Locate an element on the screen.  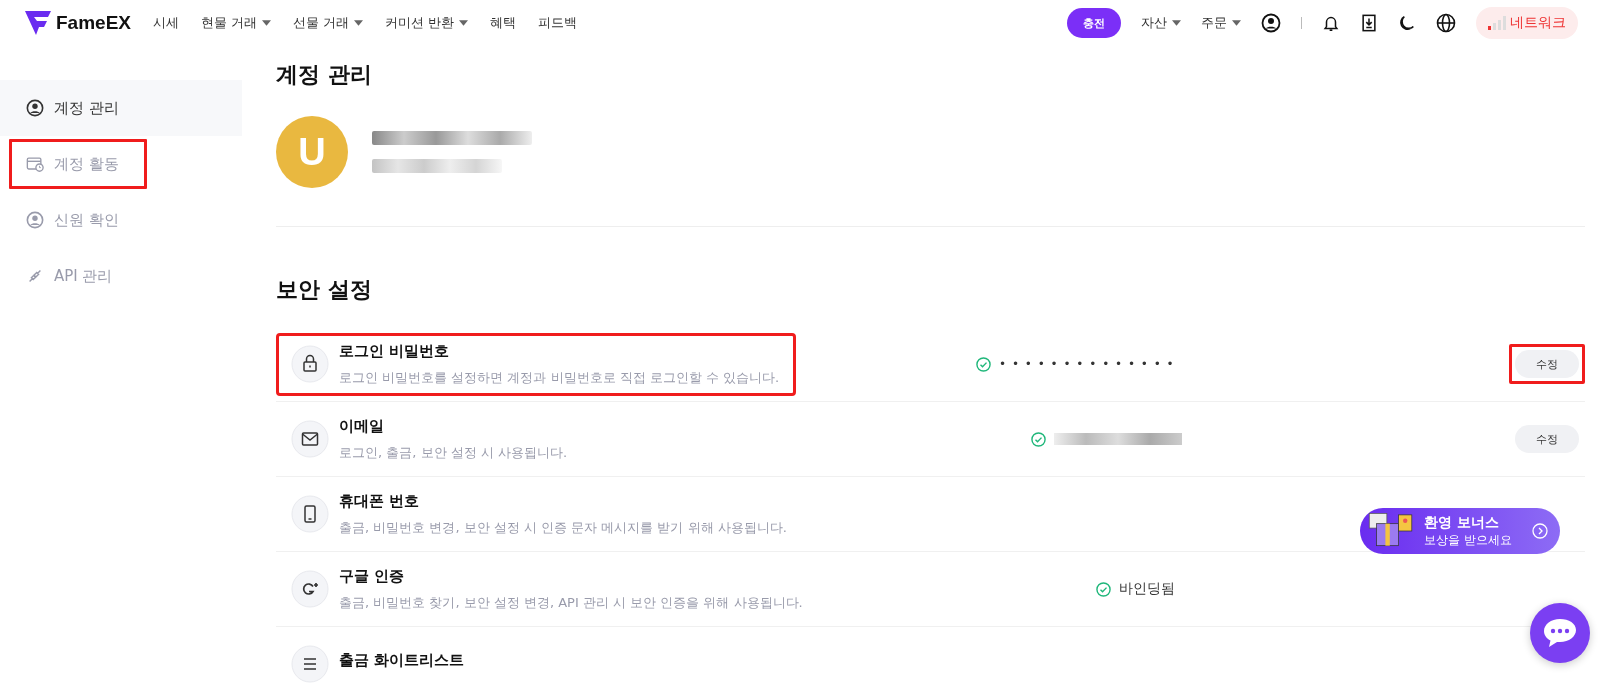
chat-button is located at coordinates (1560, 633).